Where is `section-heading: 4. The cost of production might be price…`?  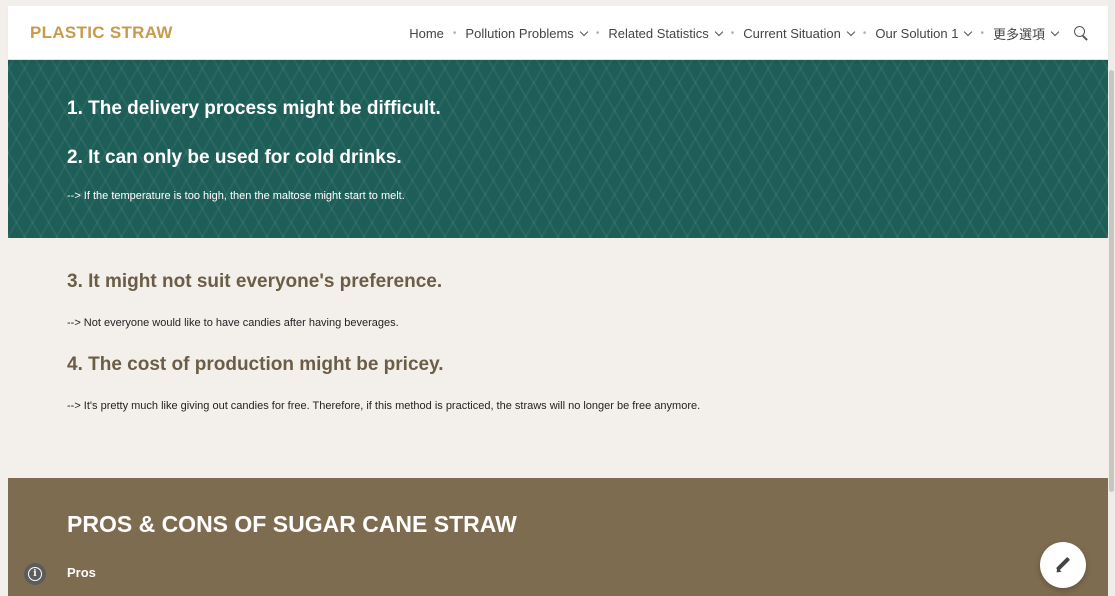 section-heading: 4. The cost of production might be price… is located at coordinates (255, 364).